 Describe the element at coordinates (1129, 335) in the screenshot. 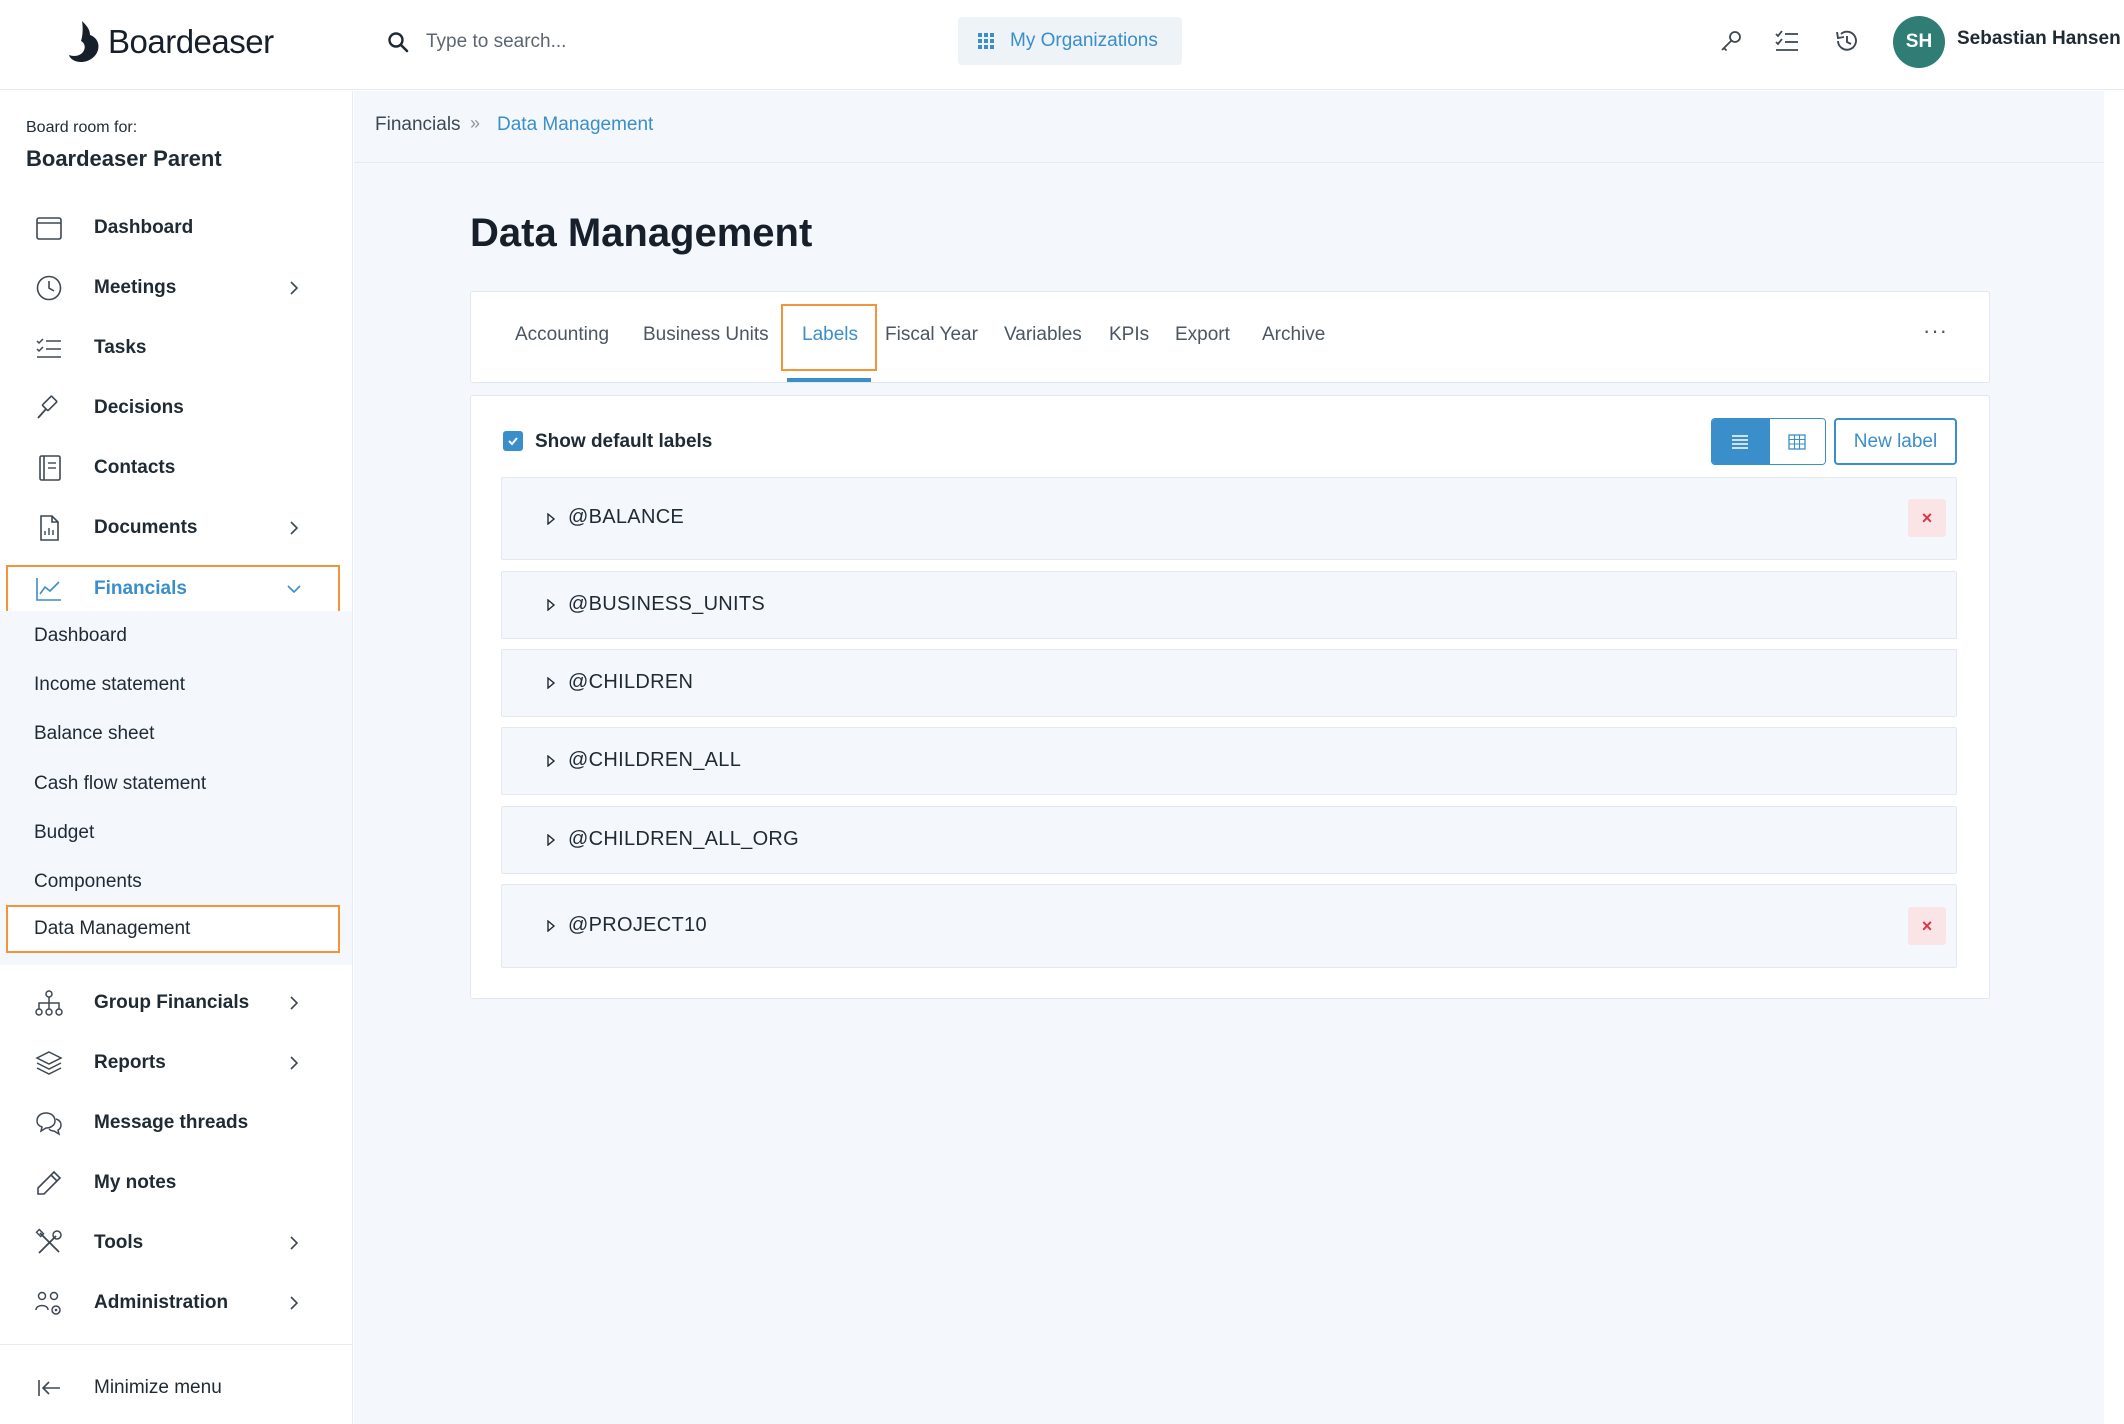

I see `tab-kpis: KPIs` at that location.